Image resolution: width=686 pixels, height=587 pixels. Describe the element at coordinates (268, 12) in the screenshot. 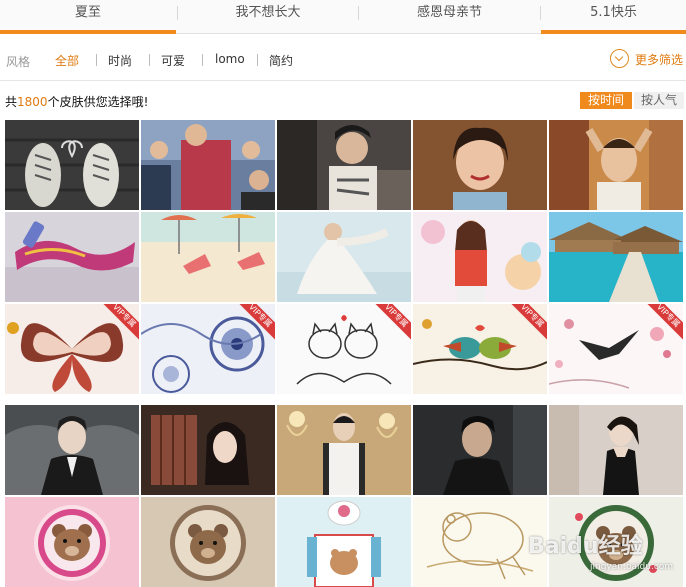

I see `tab-label: 我不想长大` at that location.